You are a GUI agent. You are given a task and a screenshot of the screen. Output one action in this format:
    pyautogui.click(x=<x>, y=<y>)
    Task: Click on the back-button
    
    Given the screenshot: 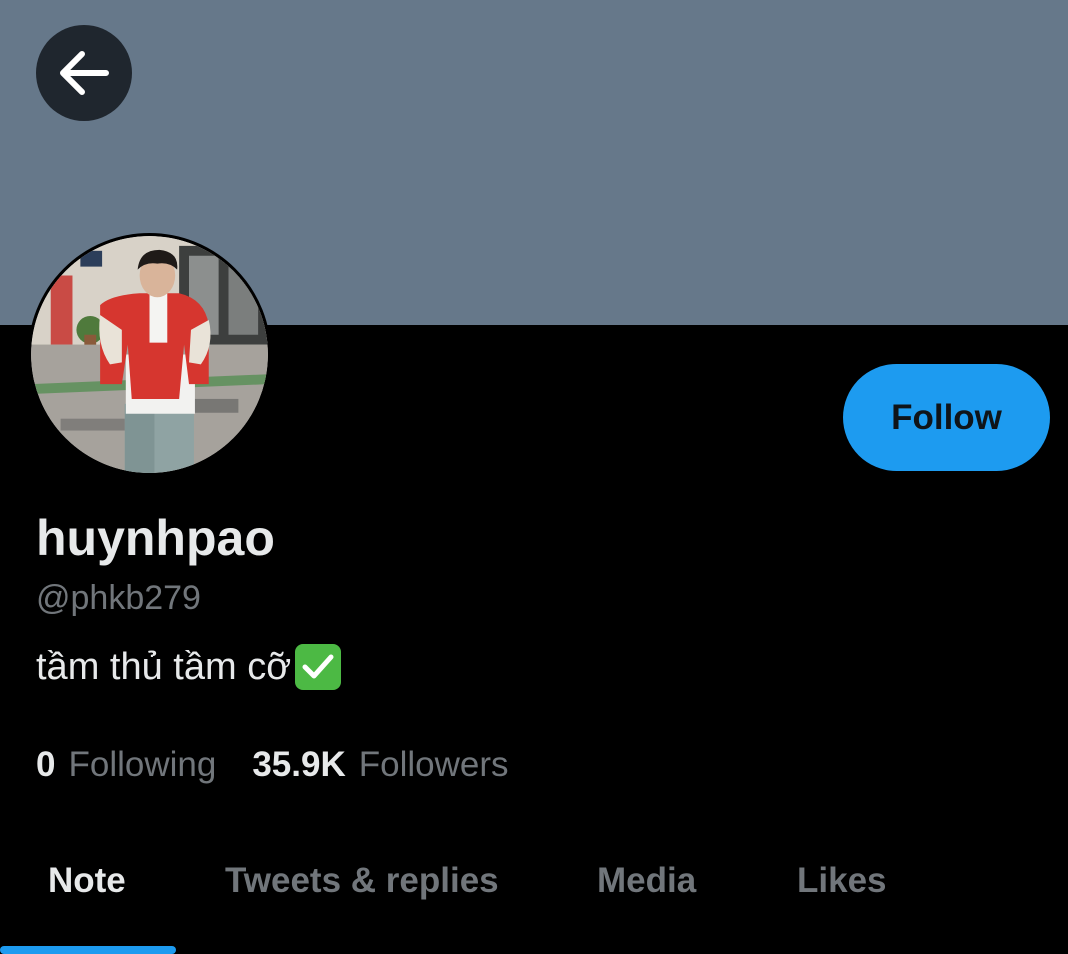 What is the action you would take?
    pyautogui.click(x=84, y=73)
    